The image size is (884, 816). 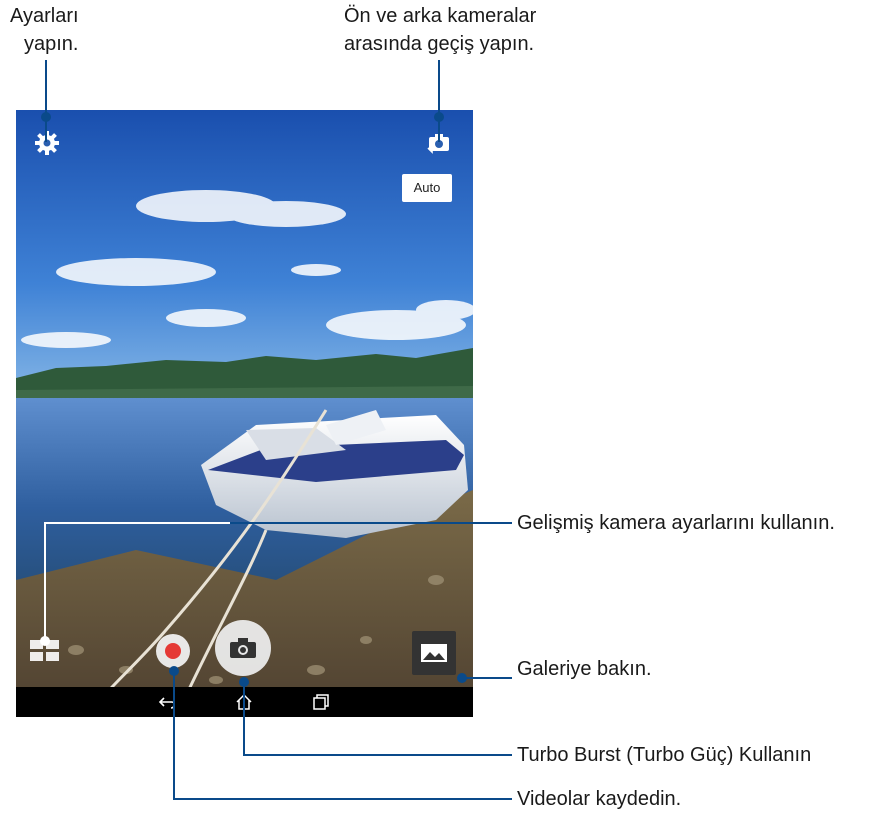 I want to click on switch-camera-callout-line1: Ön ve arka kameralar, so click(x=440, y=16).